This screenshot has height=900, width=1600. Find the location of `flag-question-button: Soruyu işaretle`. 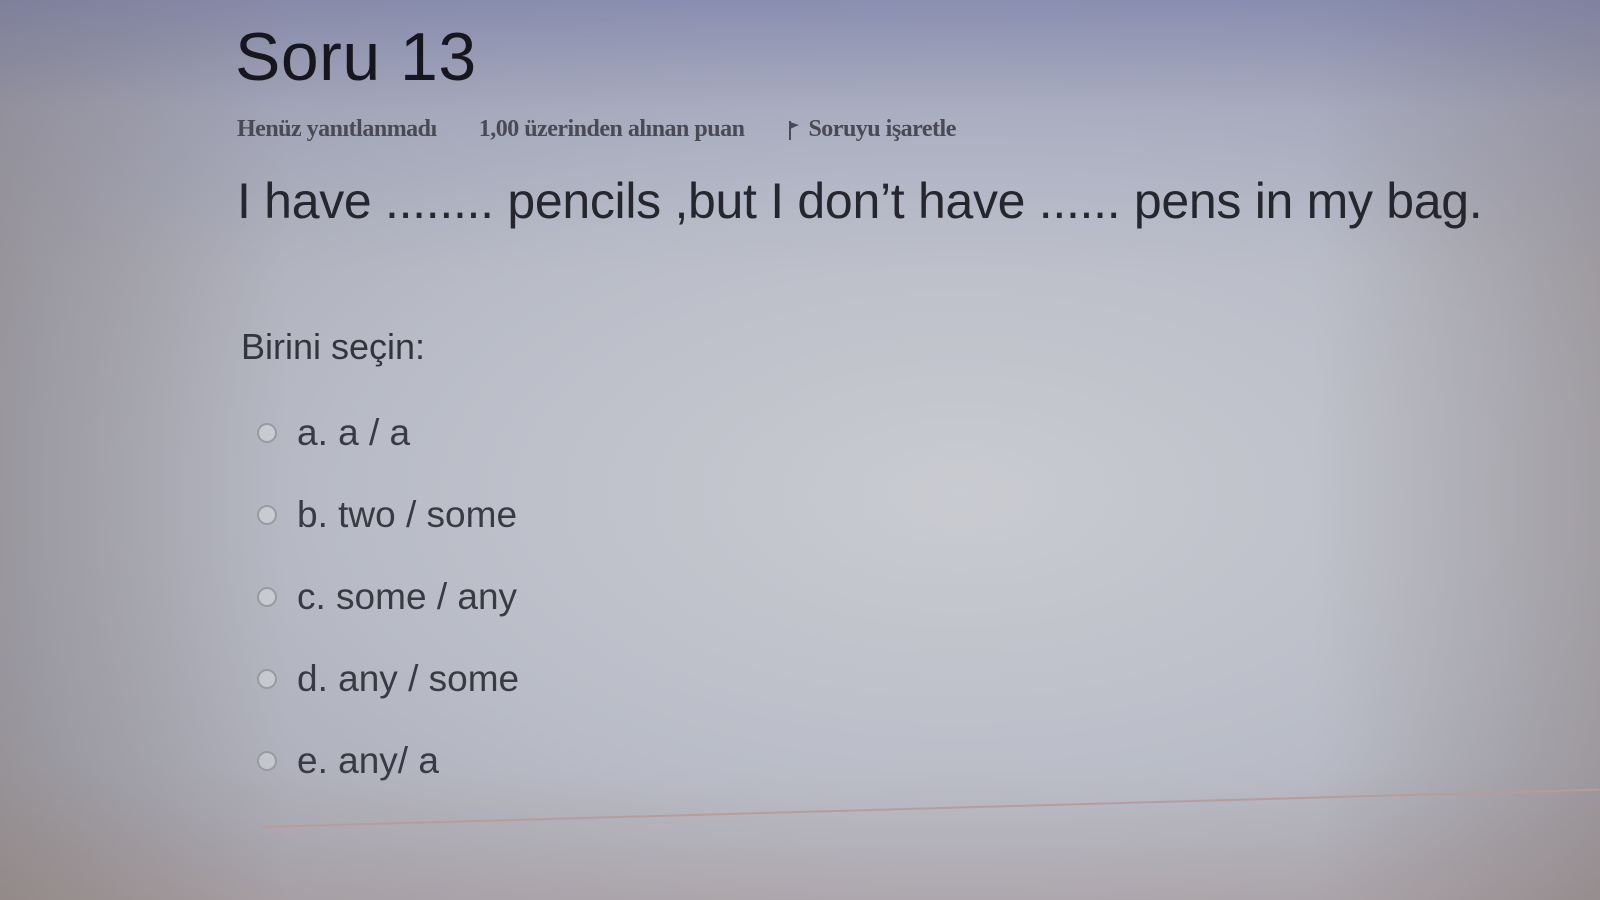

flag-question-button: Soruyu işaretle is located at coordinates (871, 129).